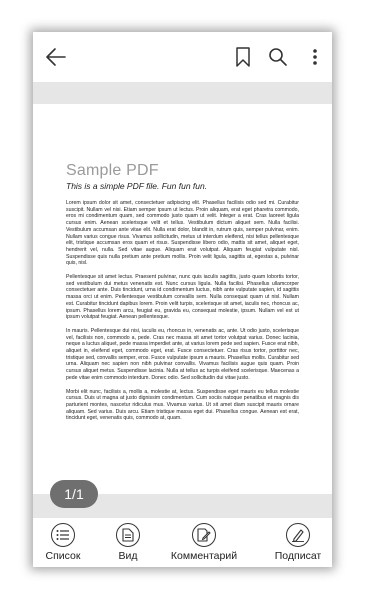 The height and width of the screenshot is (600, 366). What do you see at coordinates (298, 535) in the screenshot?
I see `pen-icon` at bounding box center [298, 535].